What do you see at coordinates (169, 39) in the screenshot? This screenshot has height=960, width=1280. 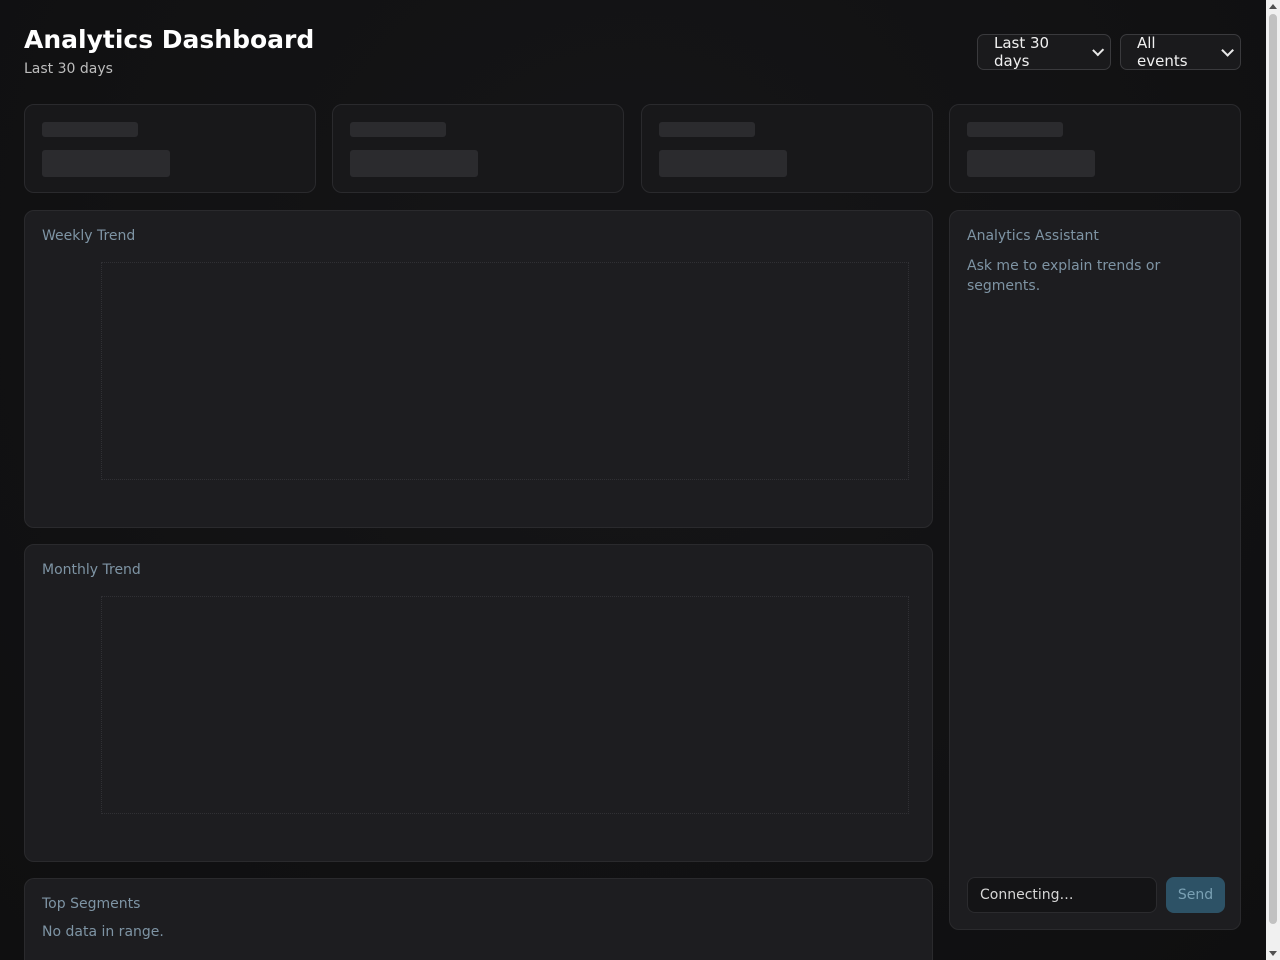 I see `page-title: Analytics Dashboard` at bounding box center [169, 39].